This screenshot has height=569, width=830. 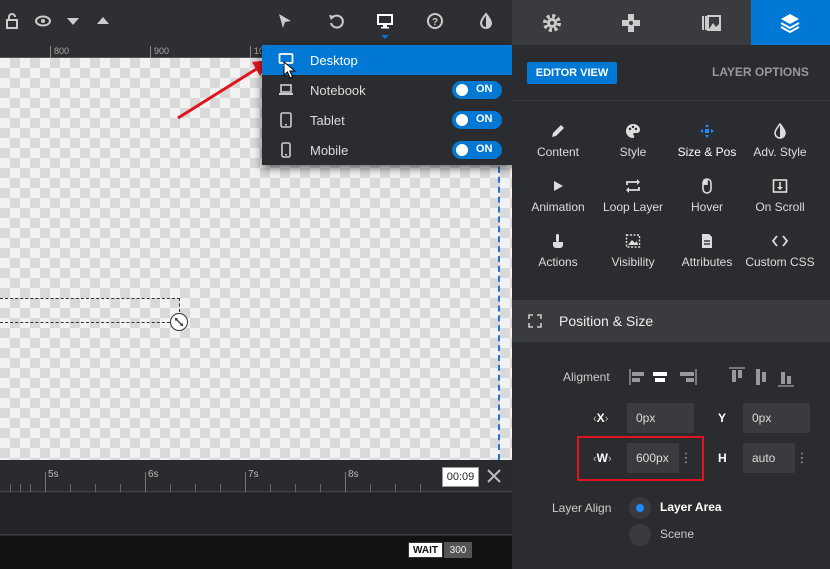 What do you see at coordinates (633, 152) in the screenshot?
I see `option-label: Style` at bounding box center [633, 152].